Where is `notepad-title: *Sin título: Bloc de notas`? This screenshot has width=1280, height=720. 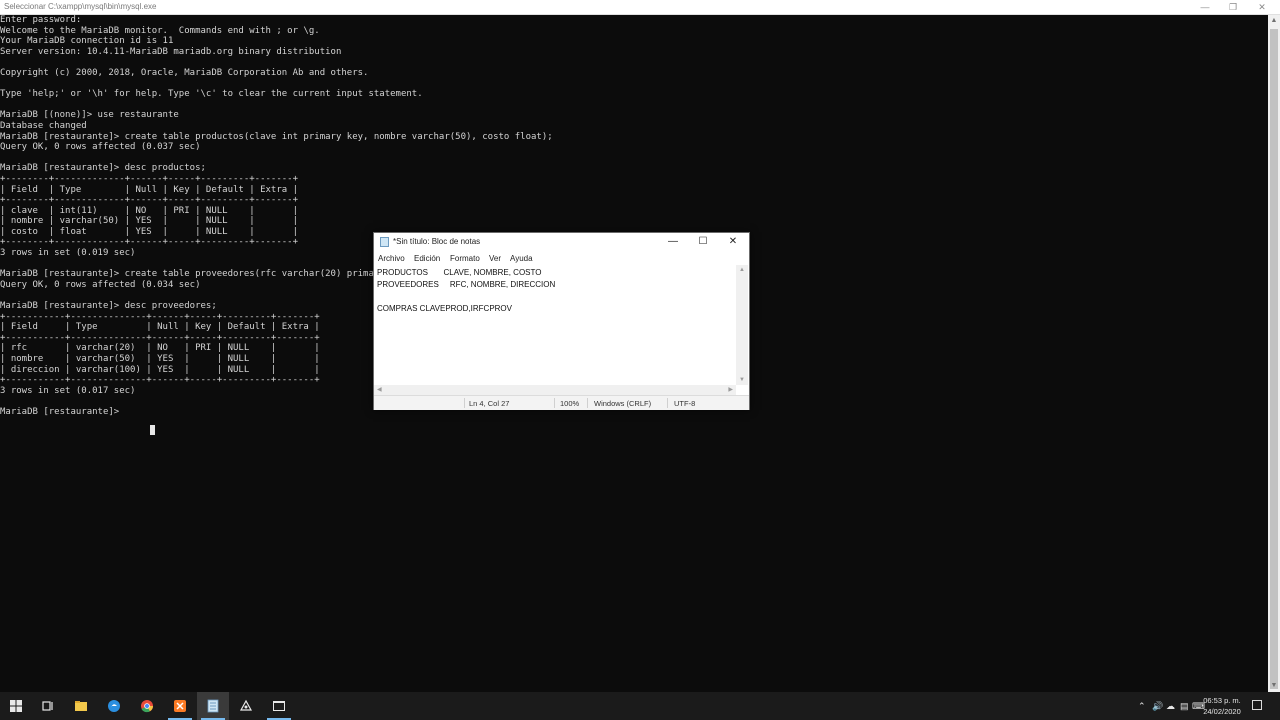
notepad-title: *Sin título: Bloc de notas is located at coordinates (437, 241).